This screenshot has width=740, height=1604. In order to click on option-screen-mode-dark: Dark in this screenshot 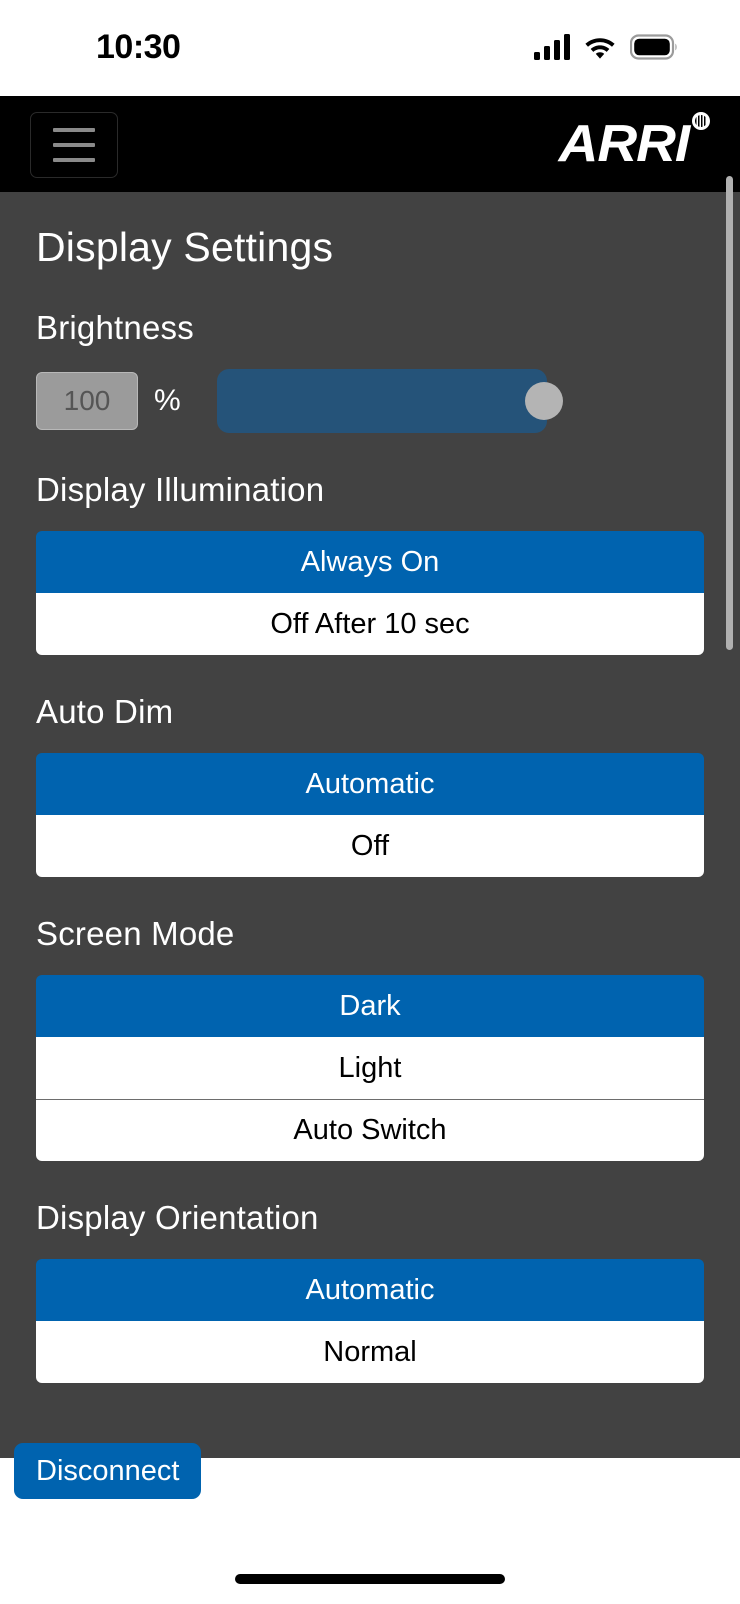, I will do `click(370, 1006)`.